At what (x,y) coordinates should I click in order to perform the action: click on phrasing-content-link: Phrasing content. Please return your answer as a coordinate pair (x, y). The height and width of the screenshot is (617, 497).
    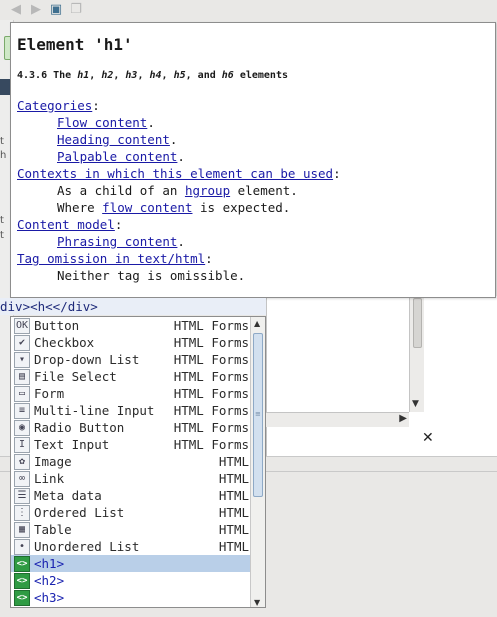
    Looking at the image, I should click on (117, 241).